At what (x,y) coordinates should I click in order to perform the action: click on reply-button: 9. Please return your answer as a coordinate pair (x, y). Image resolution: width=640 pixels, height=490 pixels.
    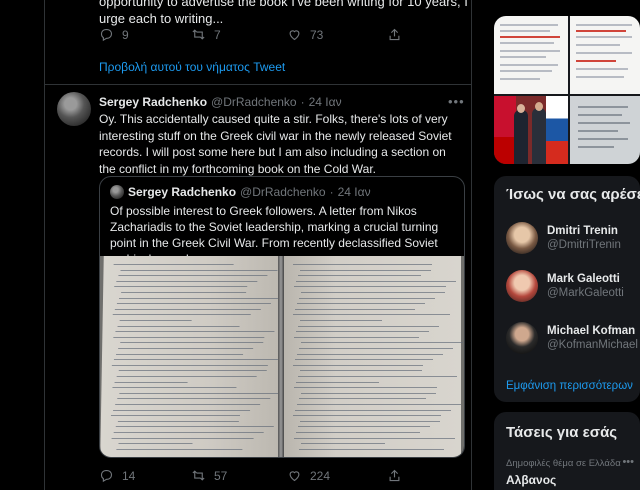
    Looking at the image, I should click on (145, 34).